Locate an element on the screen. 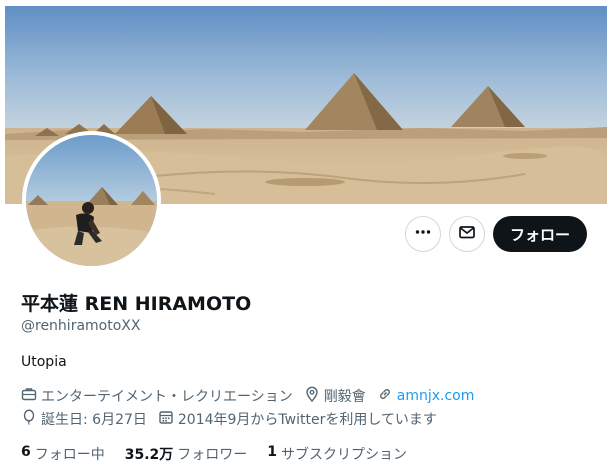 The height and width of the screenshot is (469, 612). meta-website: amnjx.com is located at coordinates (426, 396).